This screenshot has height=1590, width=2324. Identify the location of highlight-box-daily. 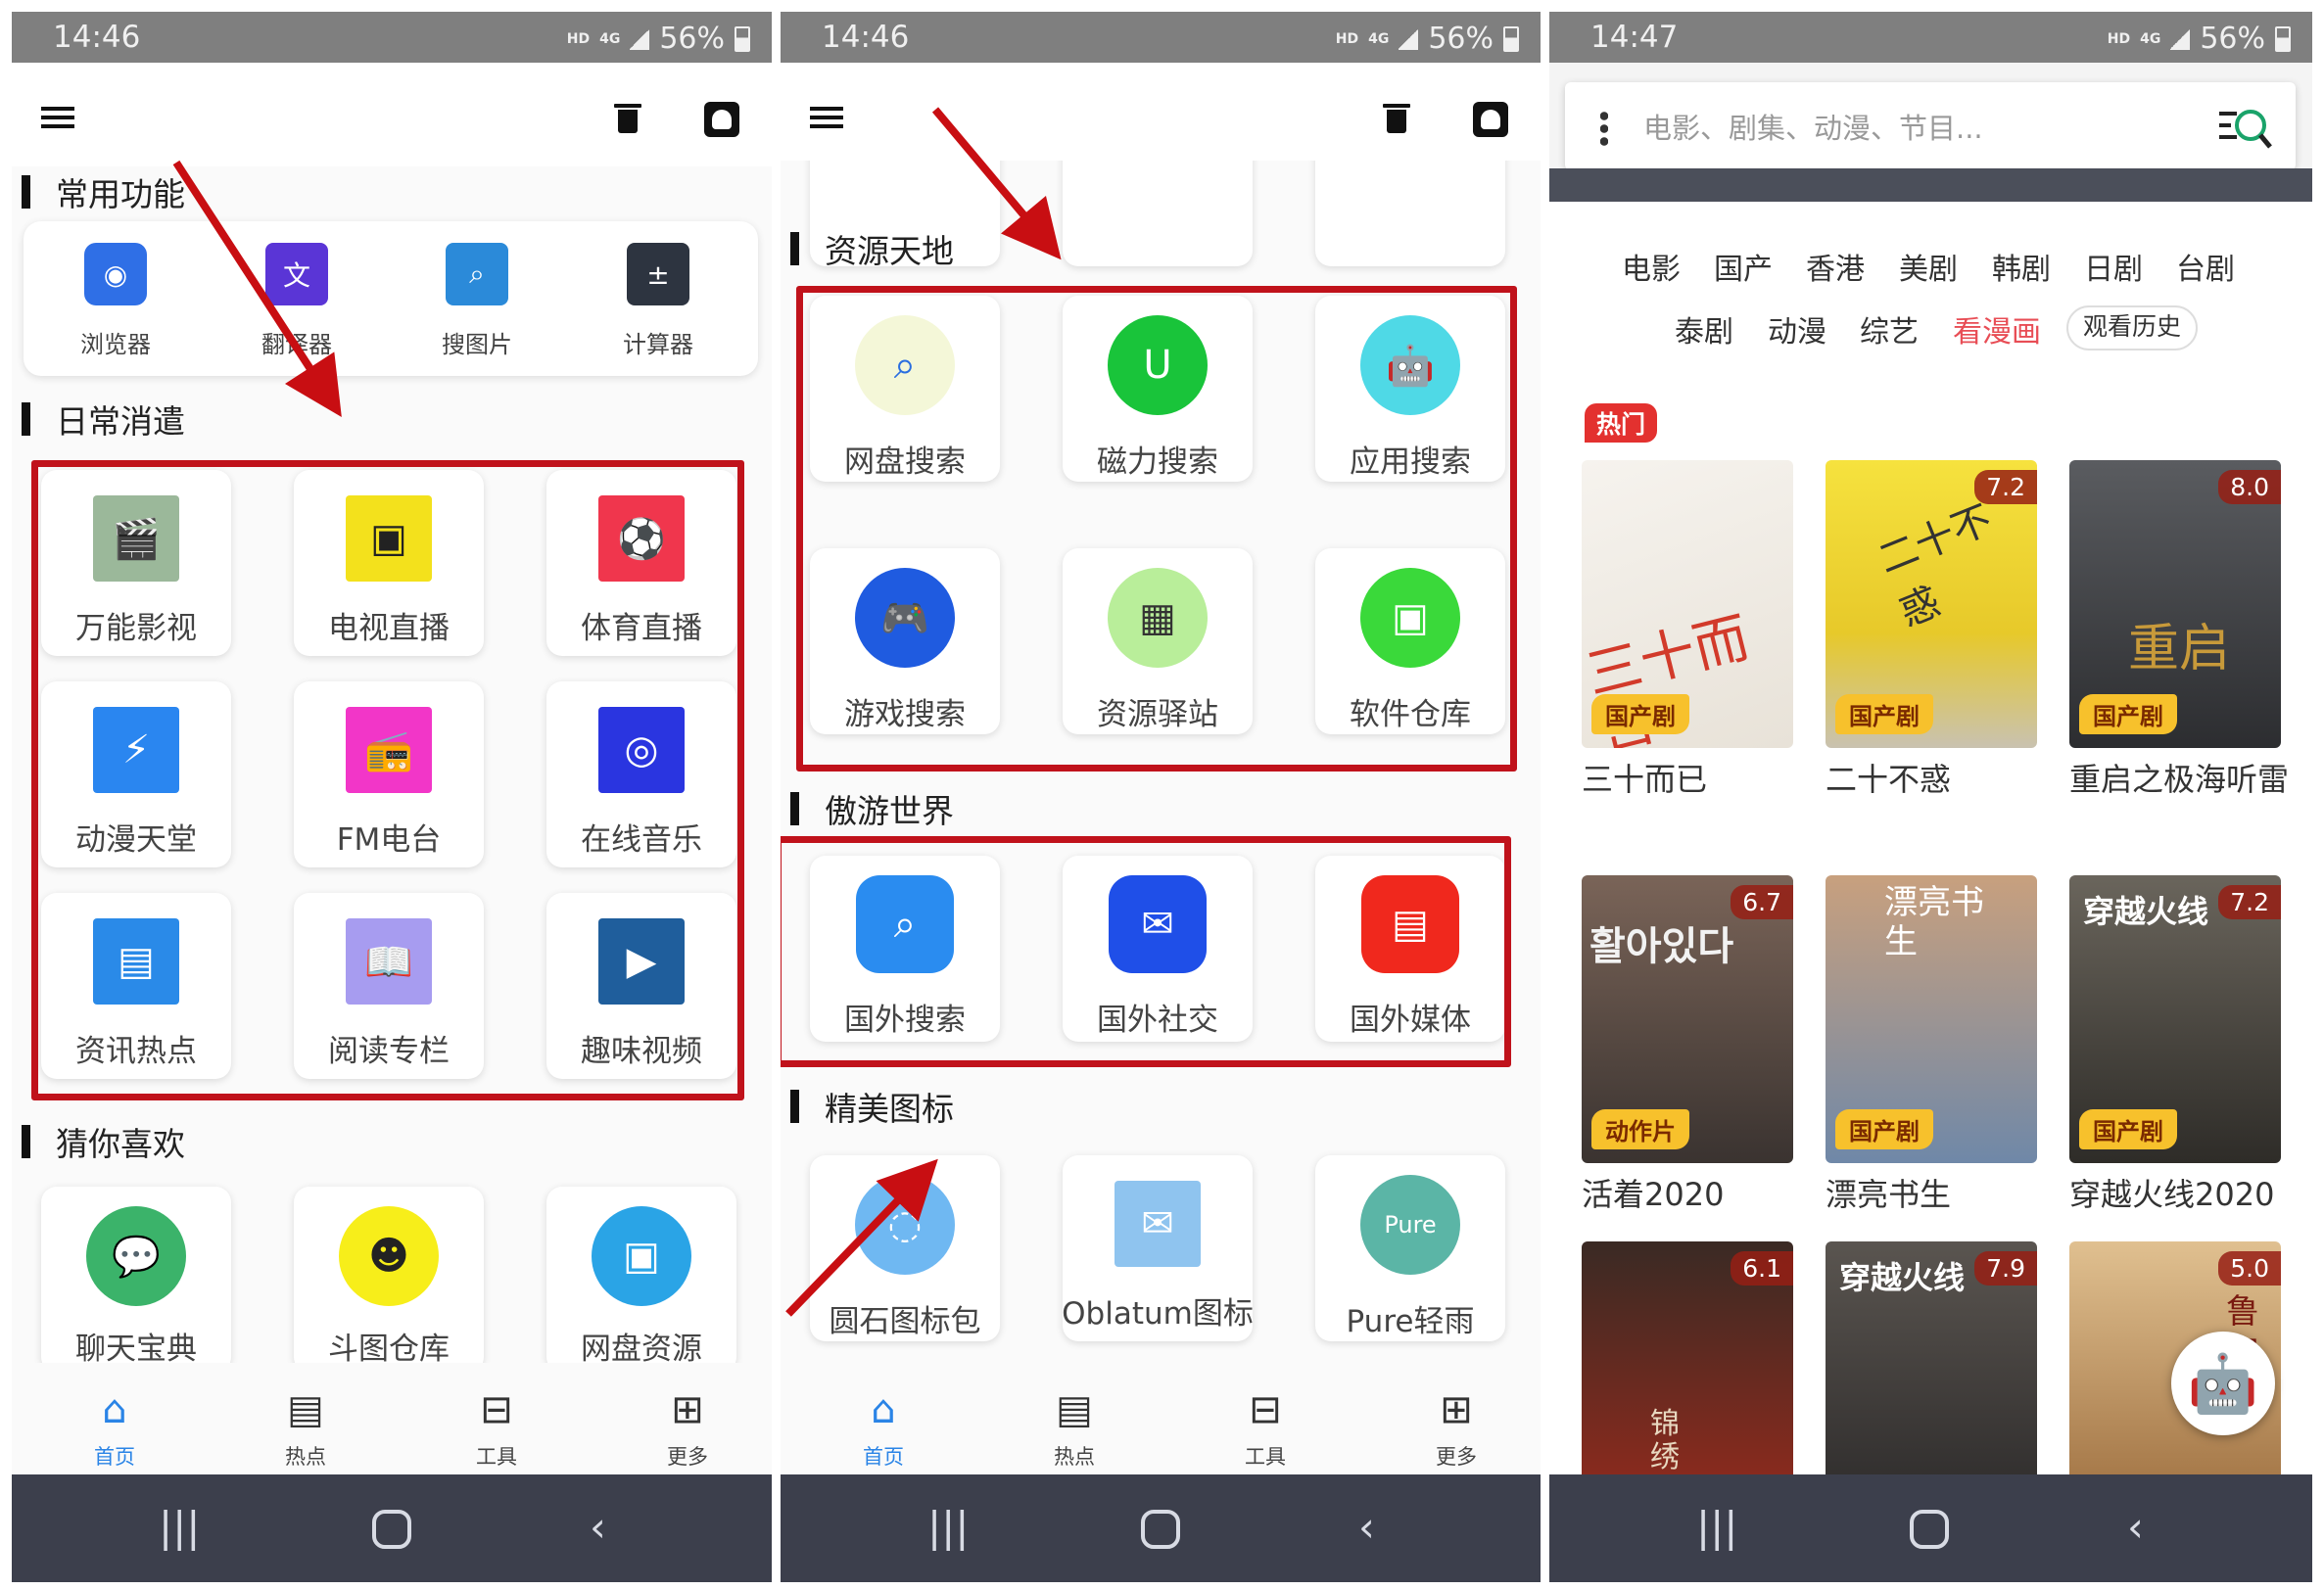
(388, 780).